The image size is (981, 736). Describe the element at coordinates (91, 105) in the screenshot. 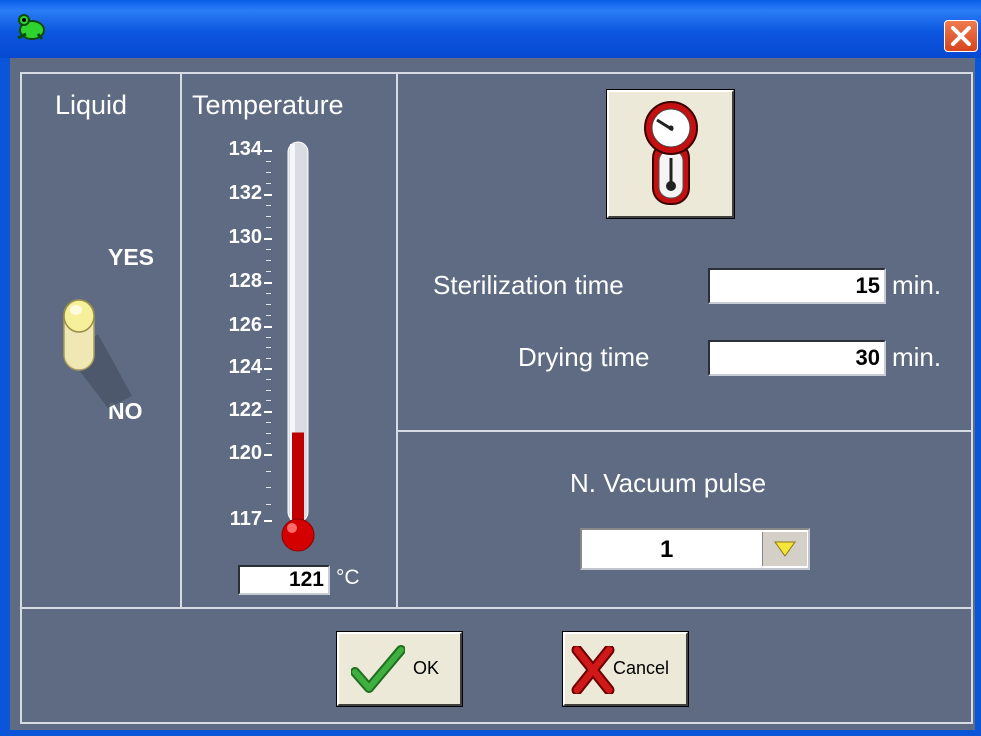

I see `liquid-header: Liquid` at that location.